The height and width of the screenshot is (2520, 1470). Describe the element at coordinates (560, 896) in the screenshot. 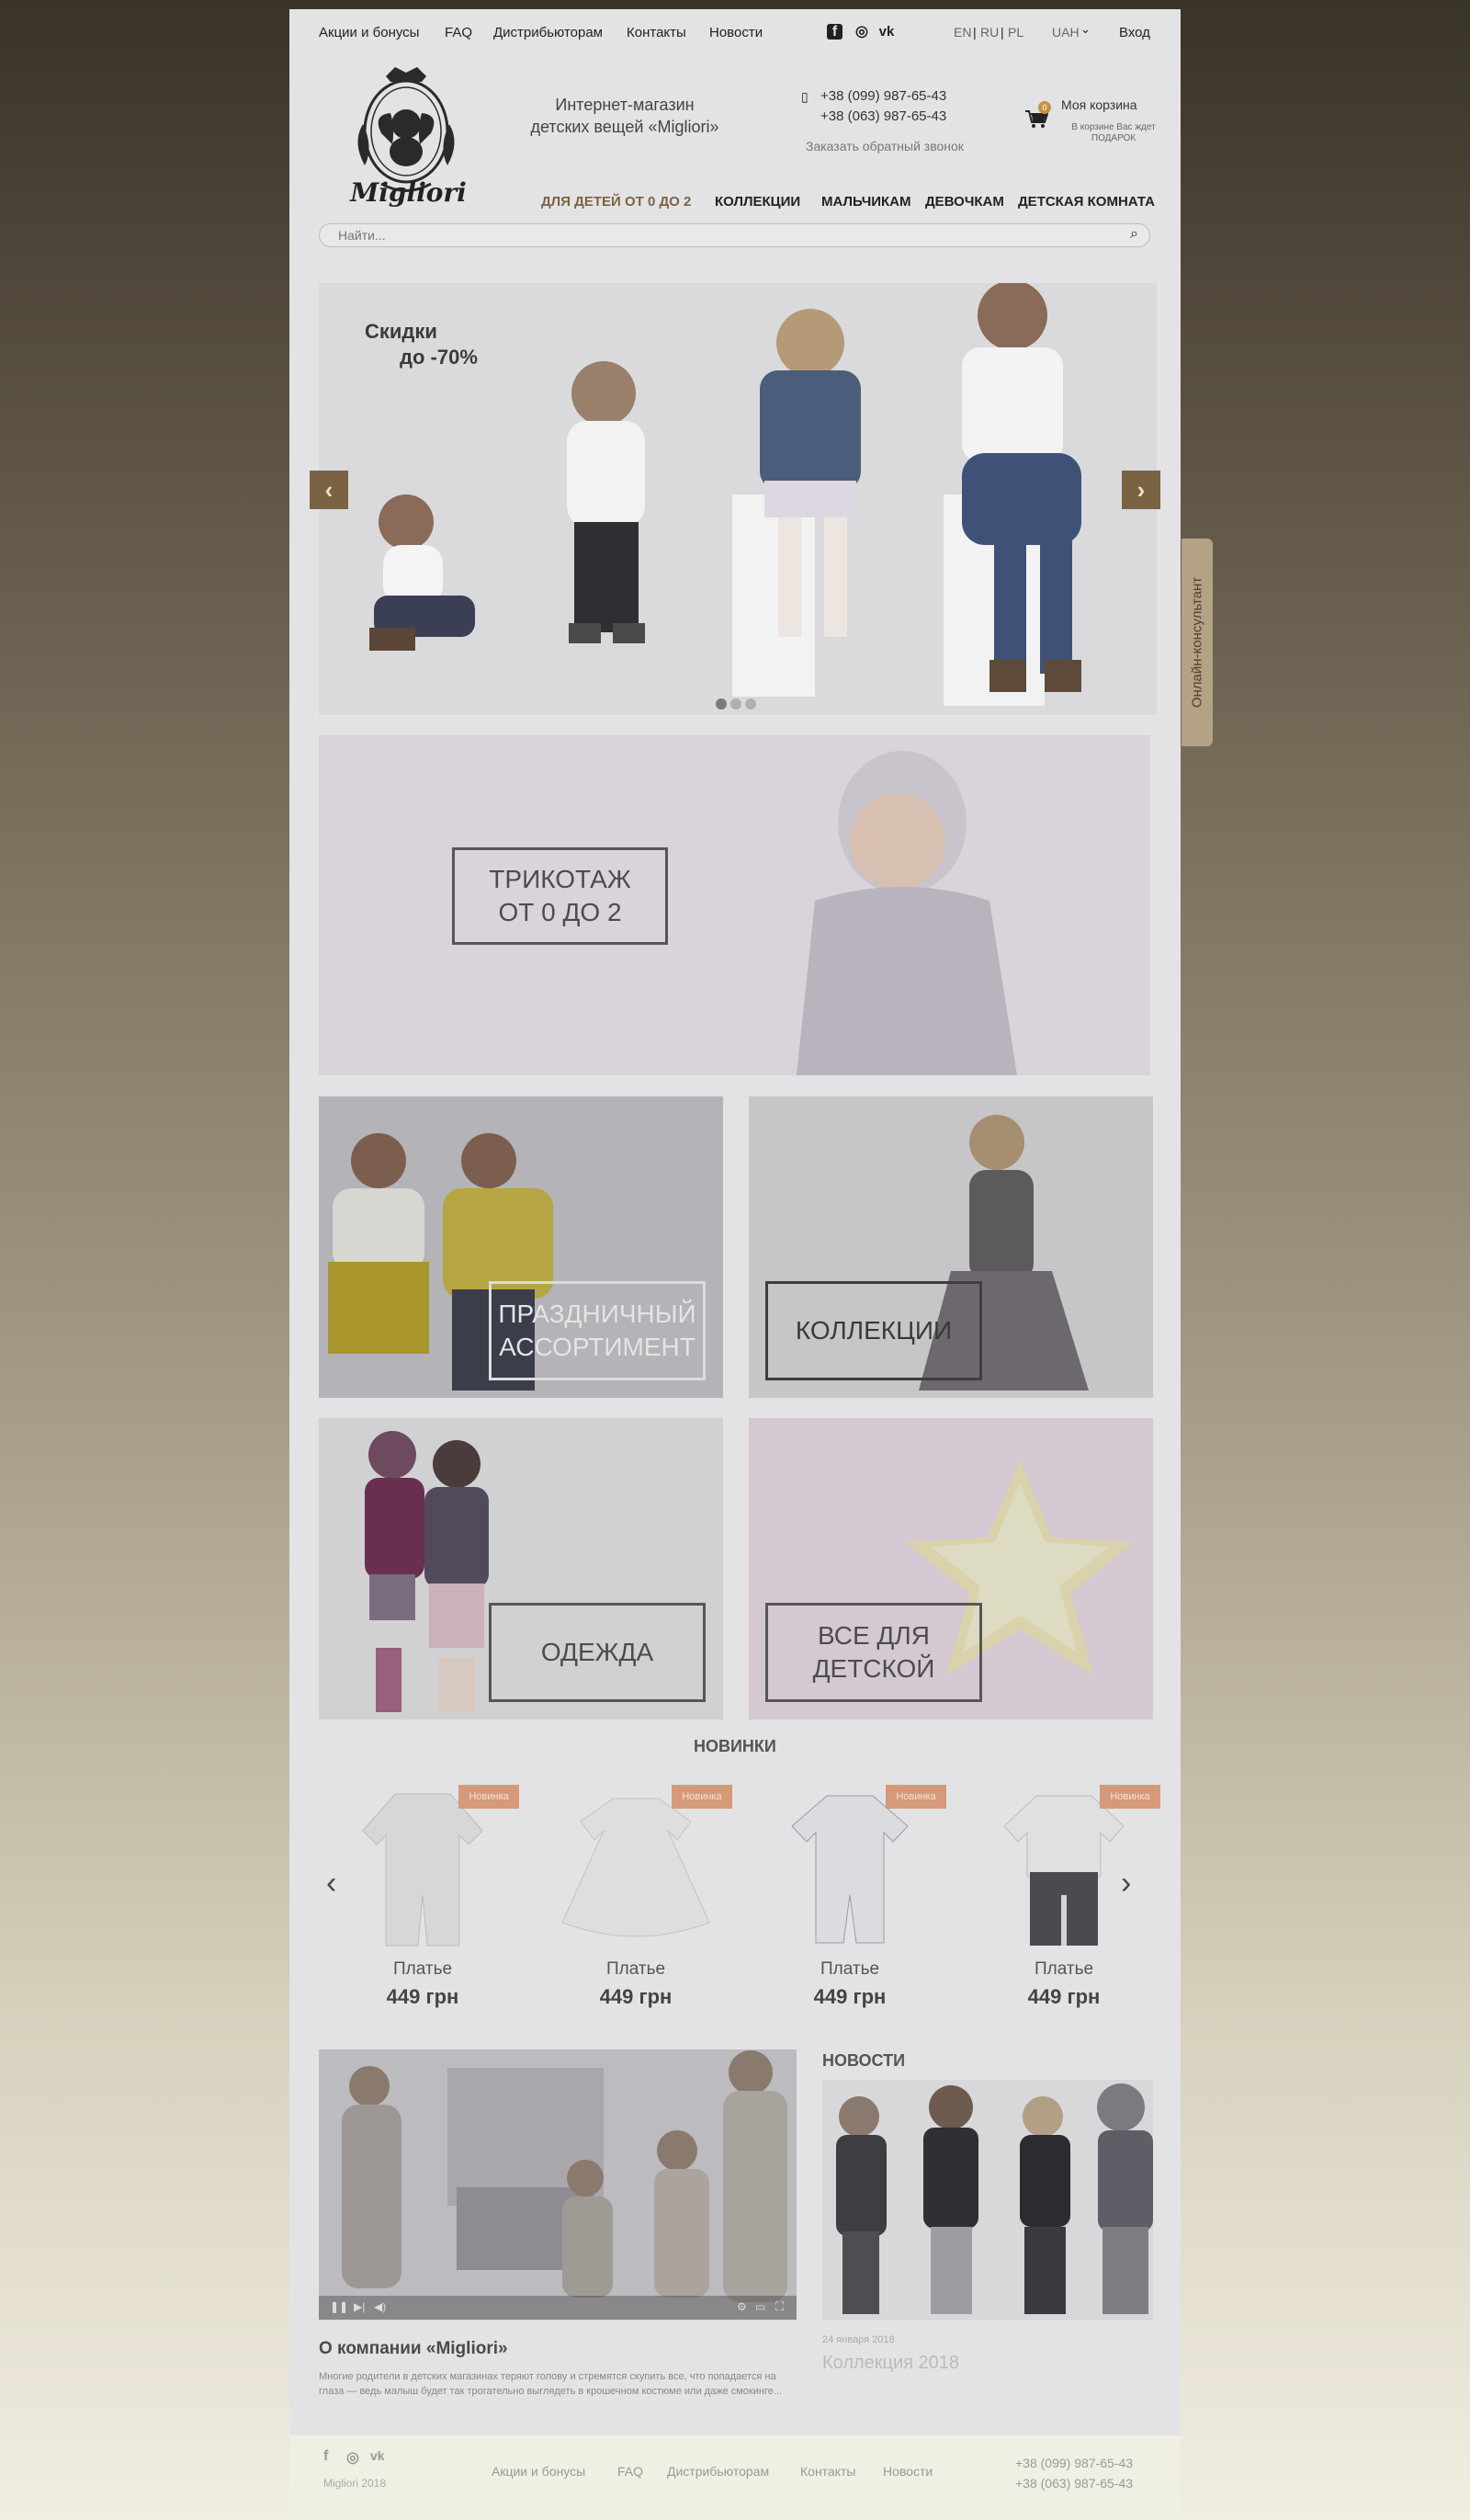

I see `banner-knitwear-label: ТРИКОТАЖ ОТ 0 ДО 2` at that location.